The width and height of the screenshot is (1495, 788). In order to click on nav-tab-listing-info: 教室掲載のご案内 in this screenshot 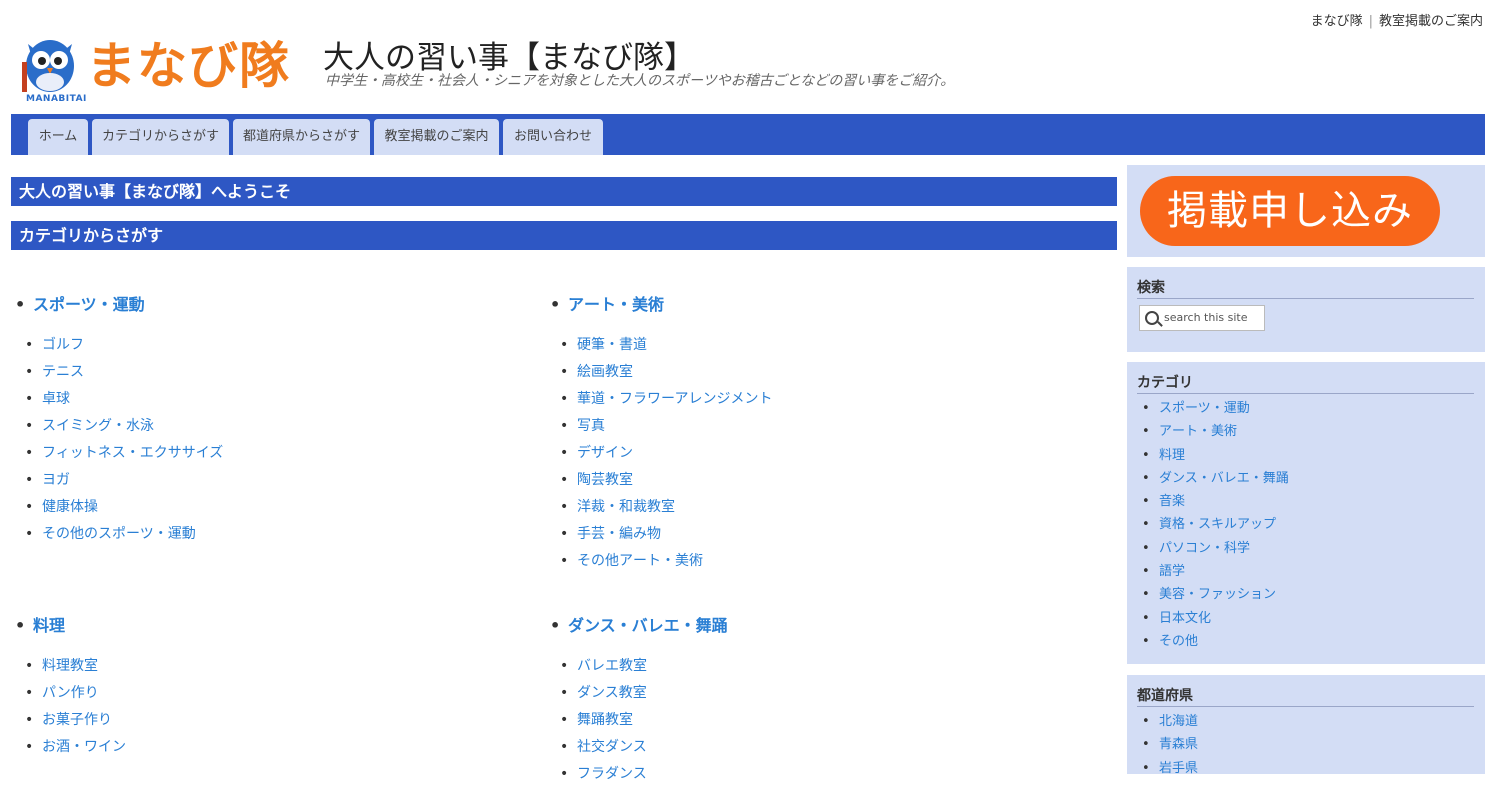, I will do `click(436, 137)`.